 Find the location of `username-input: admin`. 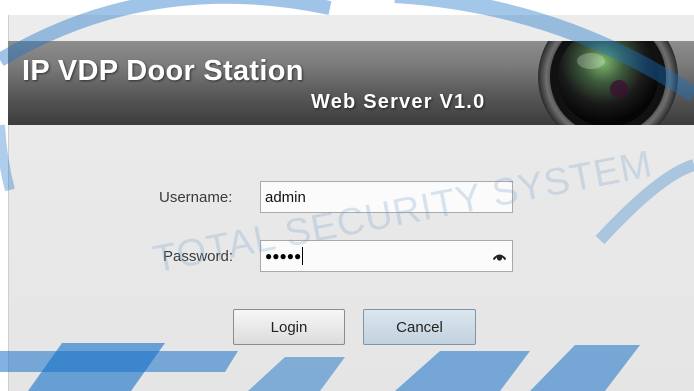

username-input: admin is located at coordinates (386, 197).